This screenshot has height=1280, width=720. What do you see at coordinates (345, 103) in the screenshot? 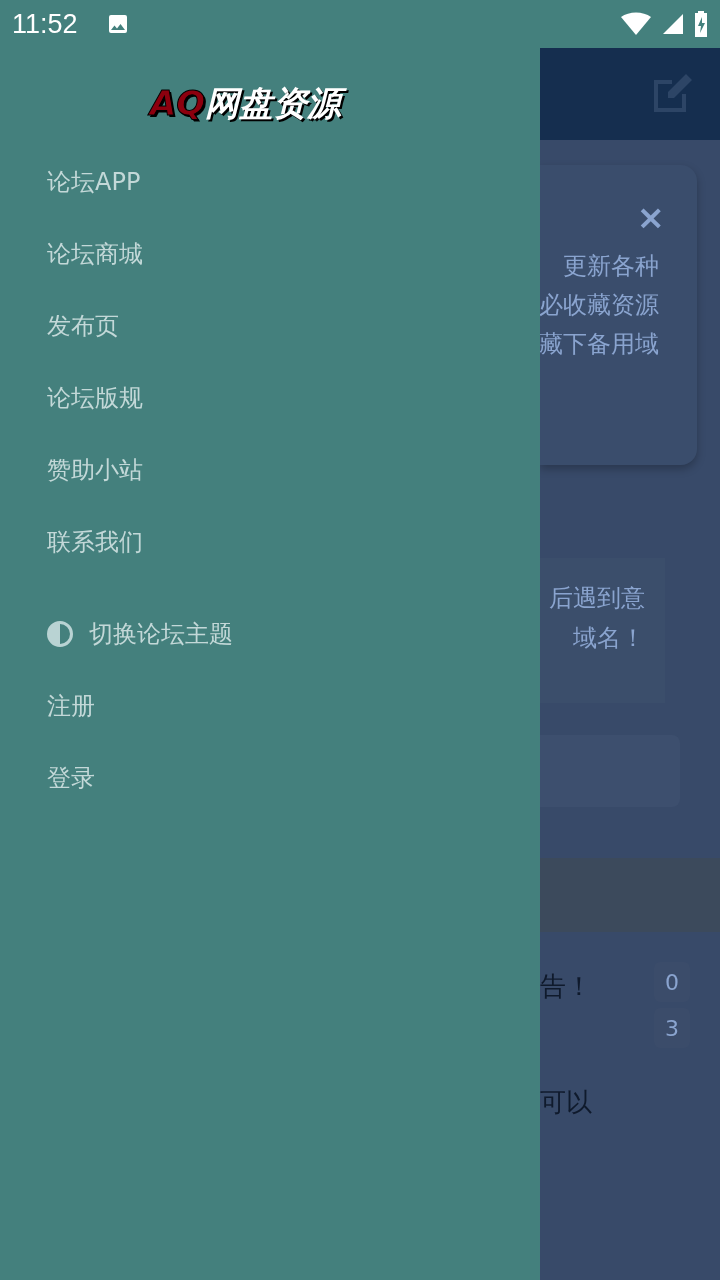
I see `logo: AQ网盘资源` at bounding box center [345, 103].